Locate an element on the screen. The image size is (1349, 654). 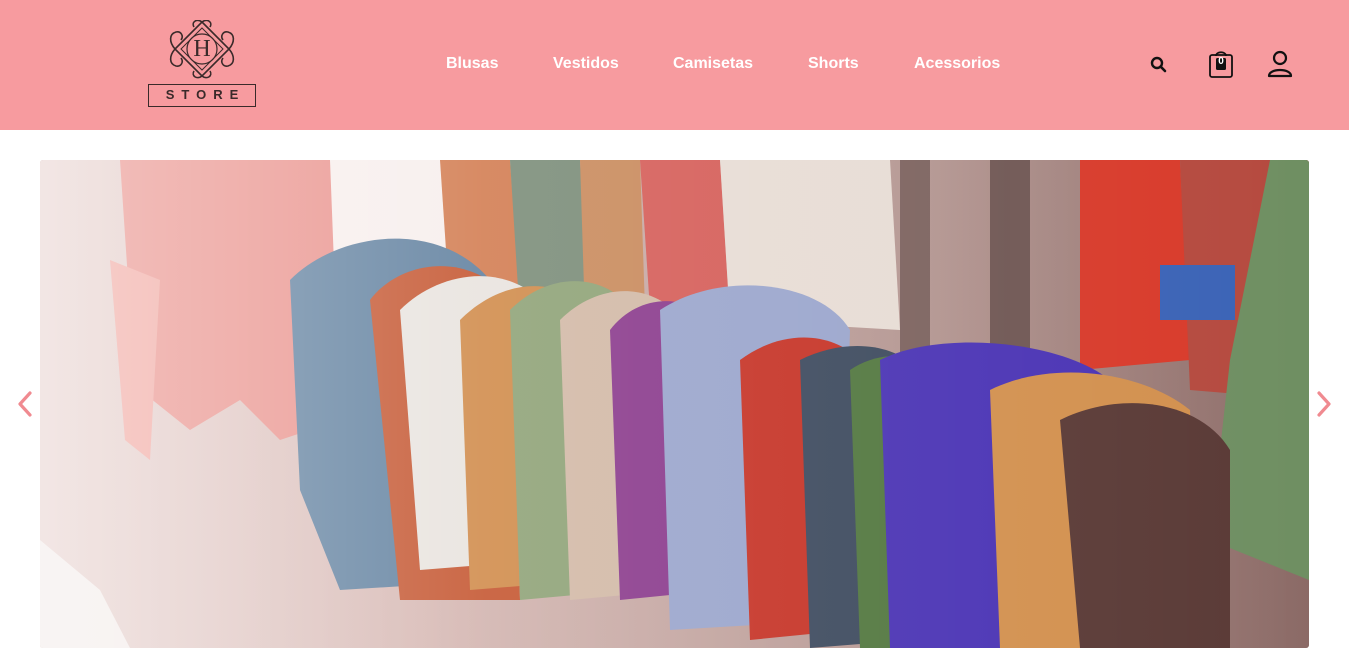
slider-prev-button is located at coordinates (26, 404).